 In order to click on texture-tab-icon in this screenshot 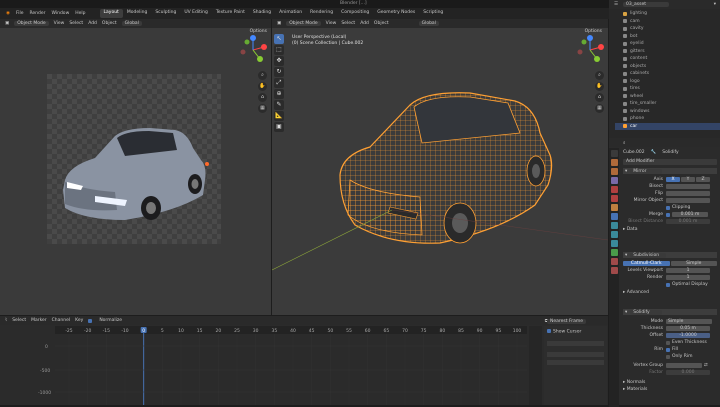, I will do `click(614, 270)`.